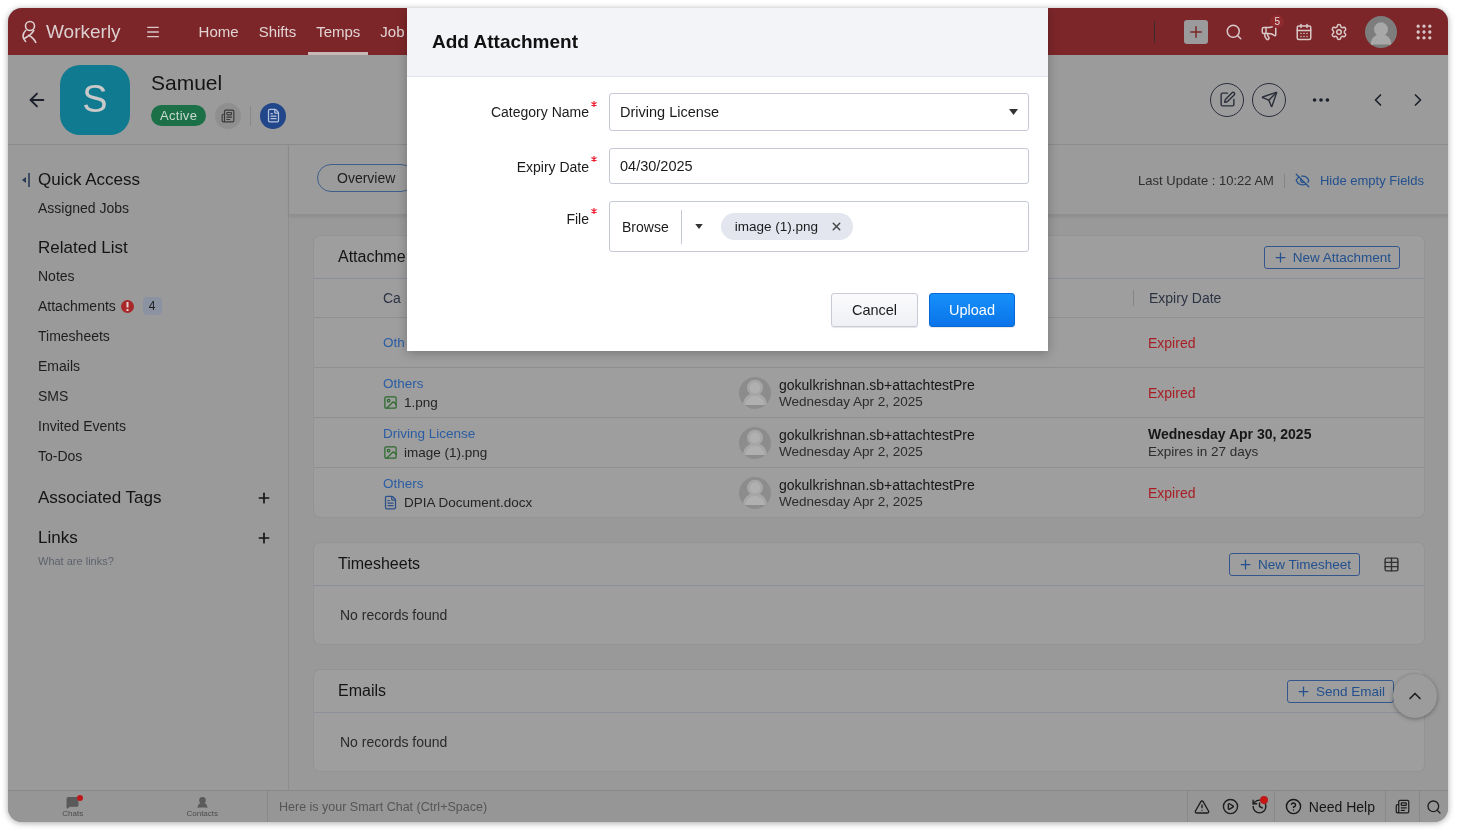 This screenshot has height=831, width=1460. Describe the element at coordinates (30, 31) in the screenshot. I see `logo-icon` at that location.